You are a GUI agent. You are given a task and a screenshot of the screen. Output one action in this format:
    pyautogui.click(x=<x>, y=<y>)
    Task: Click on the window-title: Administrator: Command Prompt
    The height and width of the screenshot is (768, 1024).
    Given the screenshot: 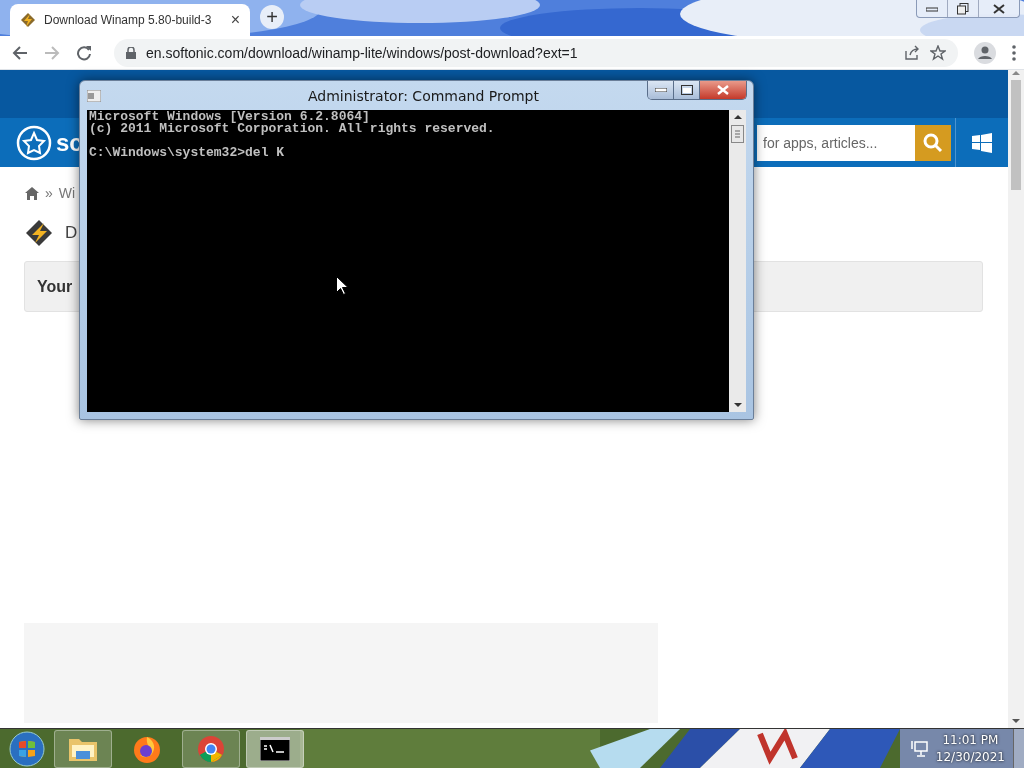 What is the action you would take?
    pyautogui.click(x=423, y=95)
    